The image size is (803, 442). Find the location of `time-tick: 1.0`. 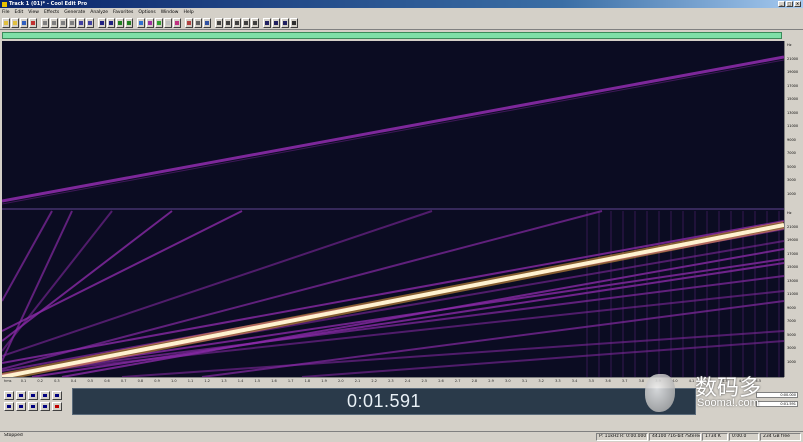

time-tick: 1.0 is located at coordinates (174, 381).